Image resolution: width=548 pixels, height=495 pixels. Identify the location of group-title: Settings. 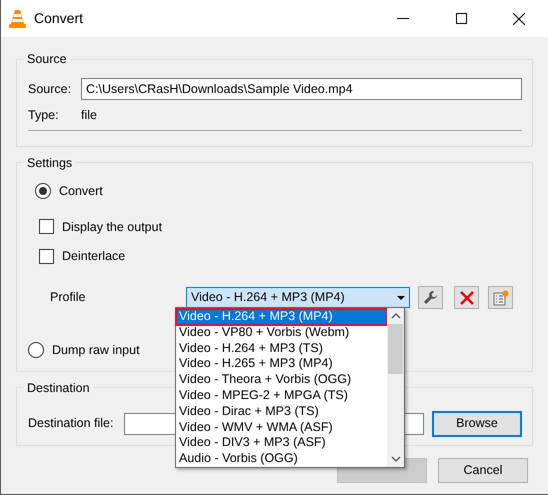
(50, 162).